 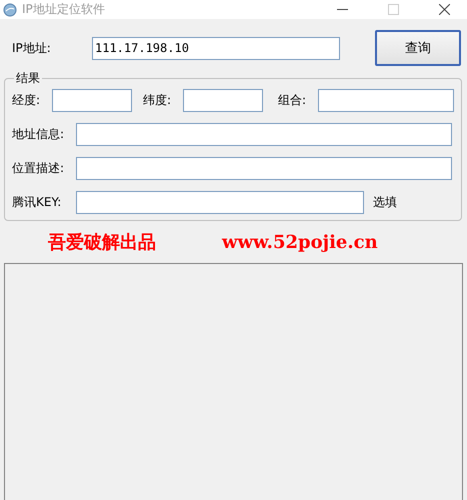 What do you see at coordinates (300, 242) in the screenshot?
I see `website-link: www.52pojie.cn` at bounding box center [300, 242].